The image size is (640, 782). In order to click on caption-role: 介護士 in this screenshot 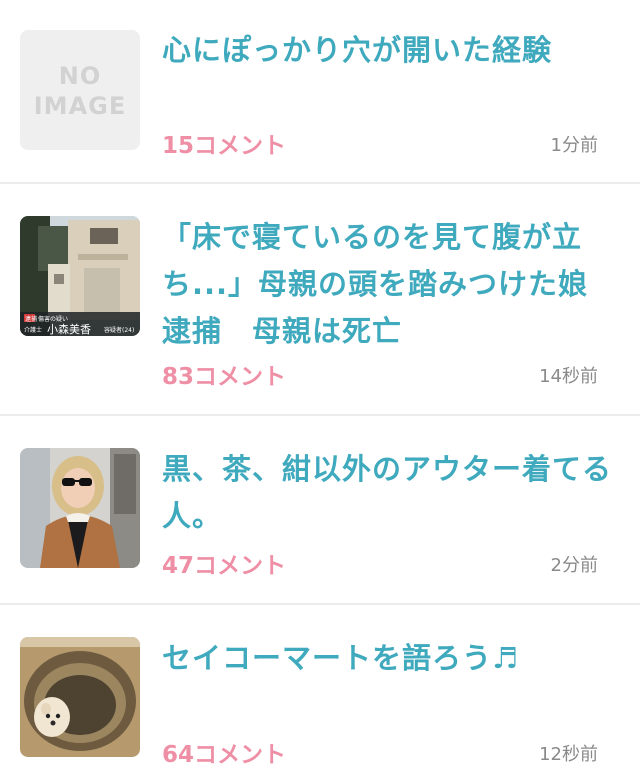, I will do `click(33, 330)`.